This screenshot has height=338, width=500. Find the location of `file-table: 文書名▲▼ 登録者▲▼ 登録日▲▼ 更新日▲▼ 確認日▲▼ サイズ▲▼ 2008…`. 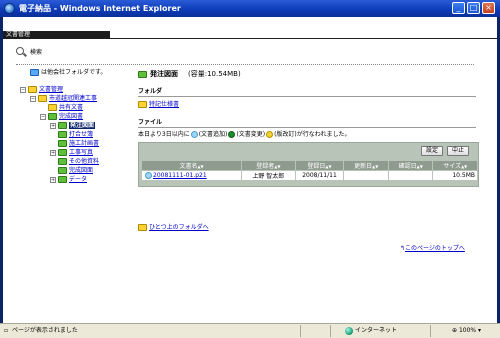

file-table: 文書名▲▼ 登録者▲▼ 登録日▲▼ 更新日▲▼ 確認日▲▼ サイズ▲▼ 2008… is located at coordinates (309, 170).